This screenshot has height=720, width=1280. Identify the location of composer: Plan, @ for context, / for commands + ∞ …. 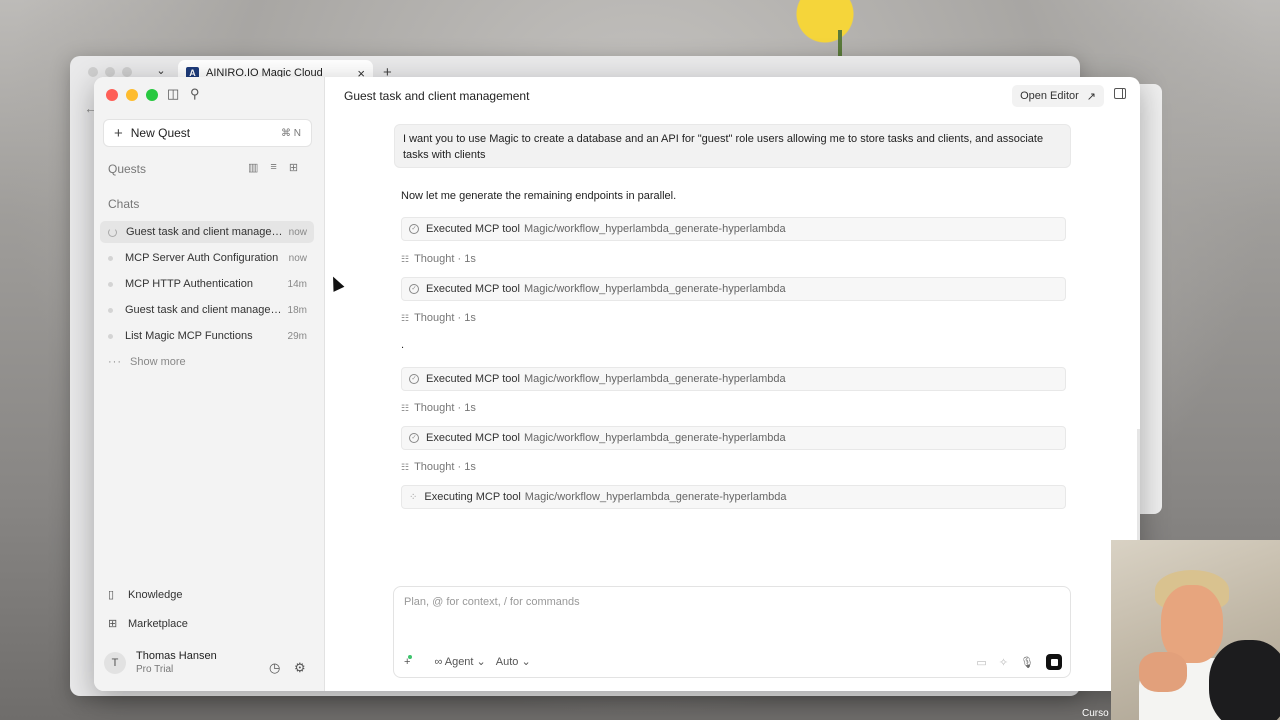
(732, 632).